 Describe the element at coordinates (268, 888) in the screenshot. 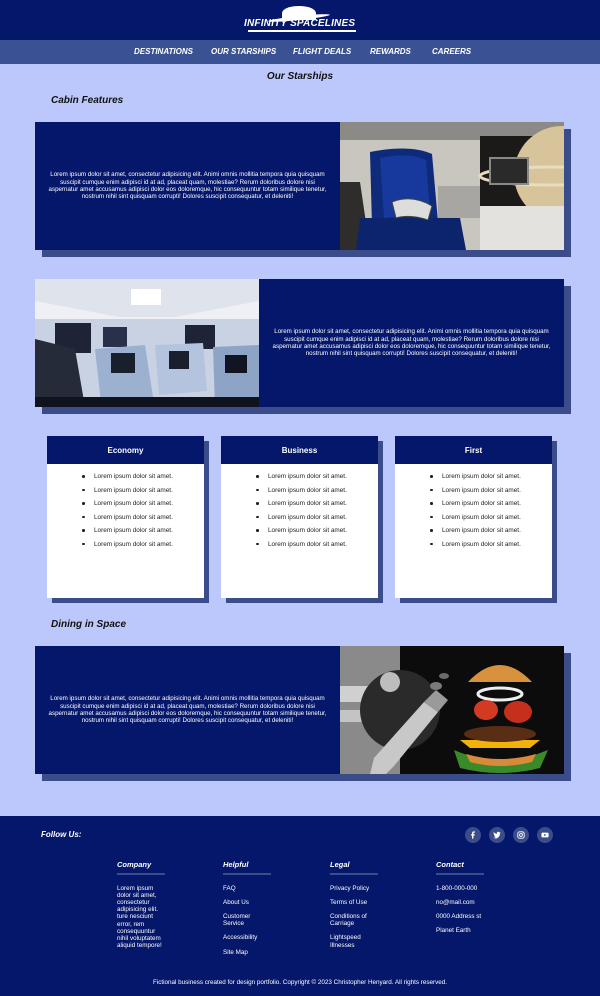

I see `footer-link-faq: FAQ` at that location.